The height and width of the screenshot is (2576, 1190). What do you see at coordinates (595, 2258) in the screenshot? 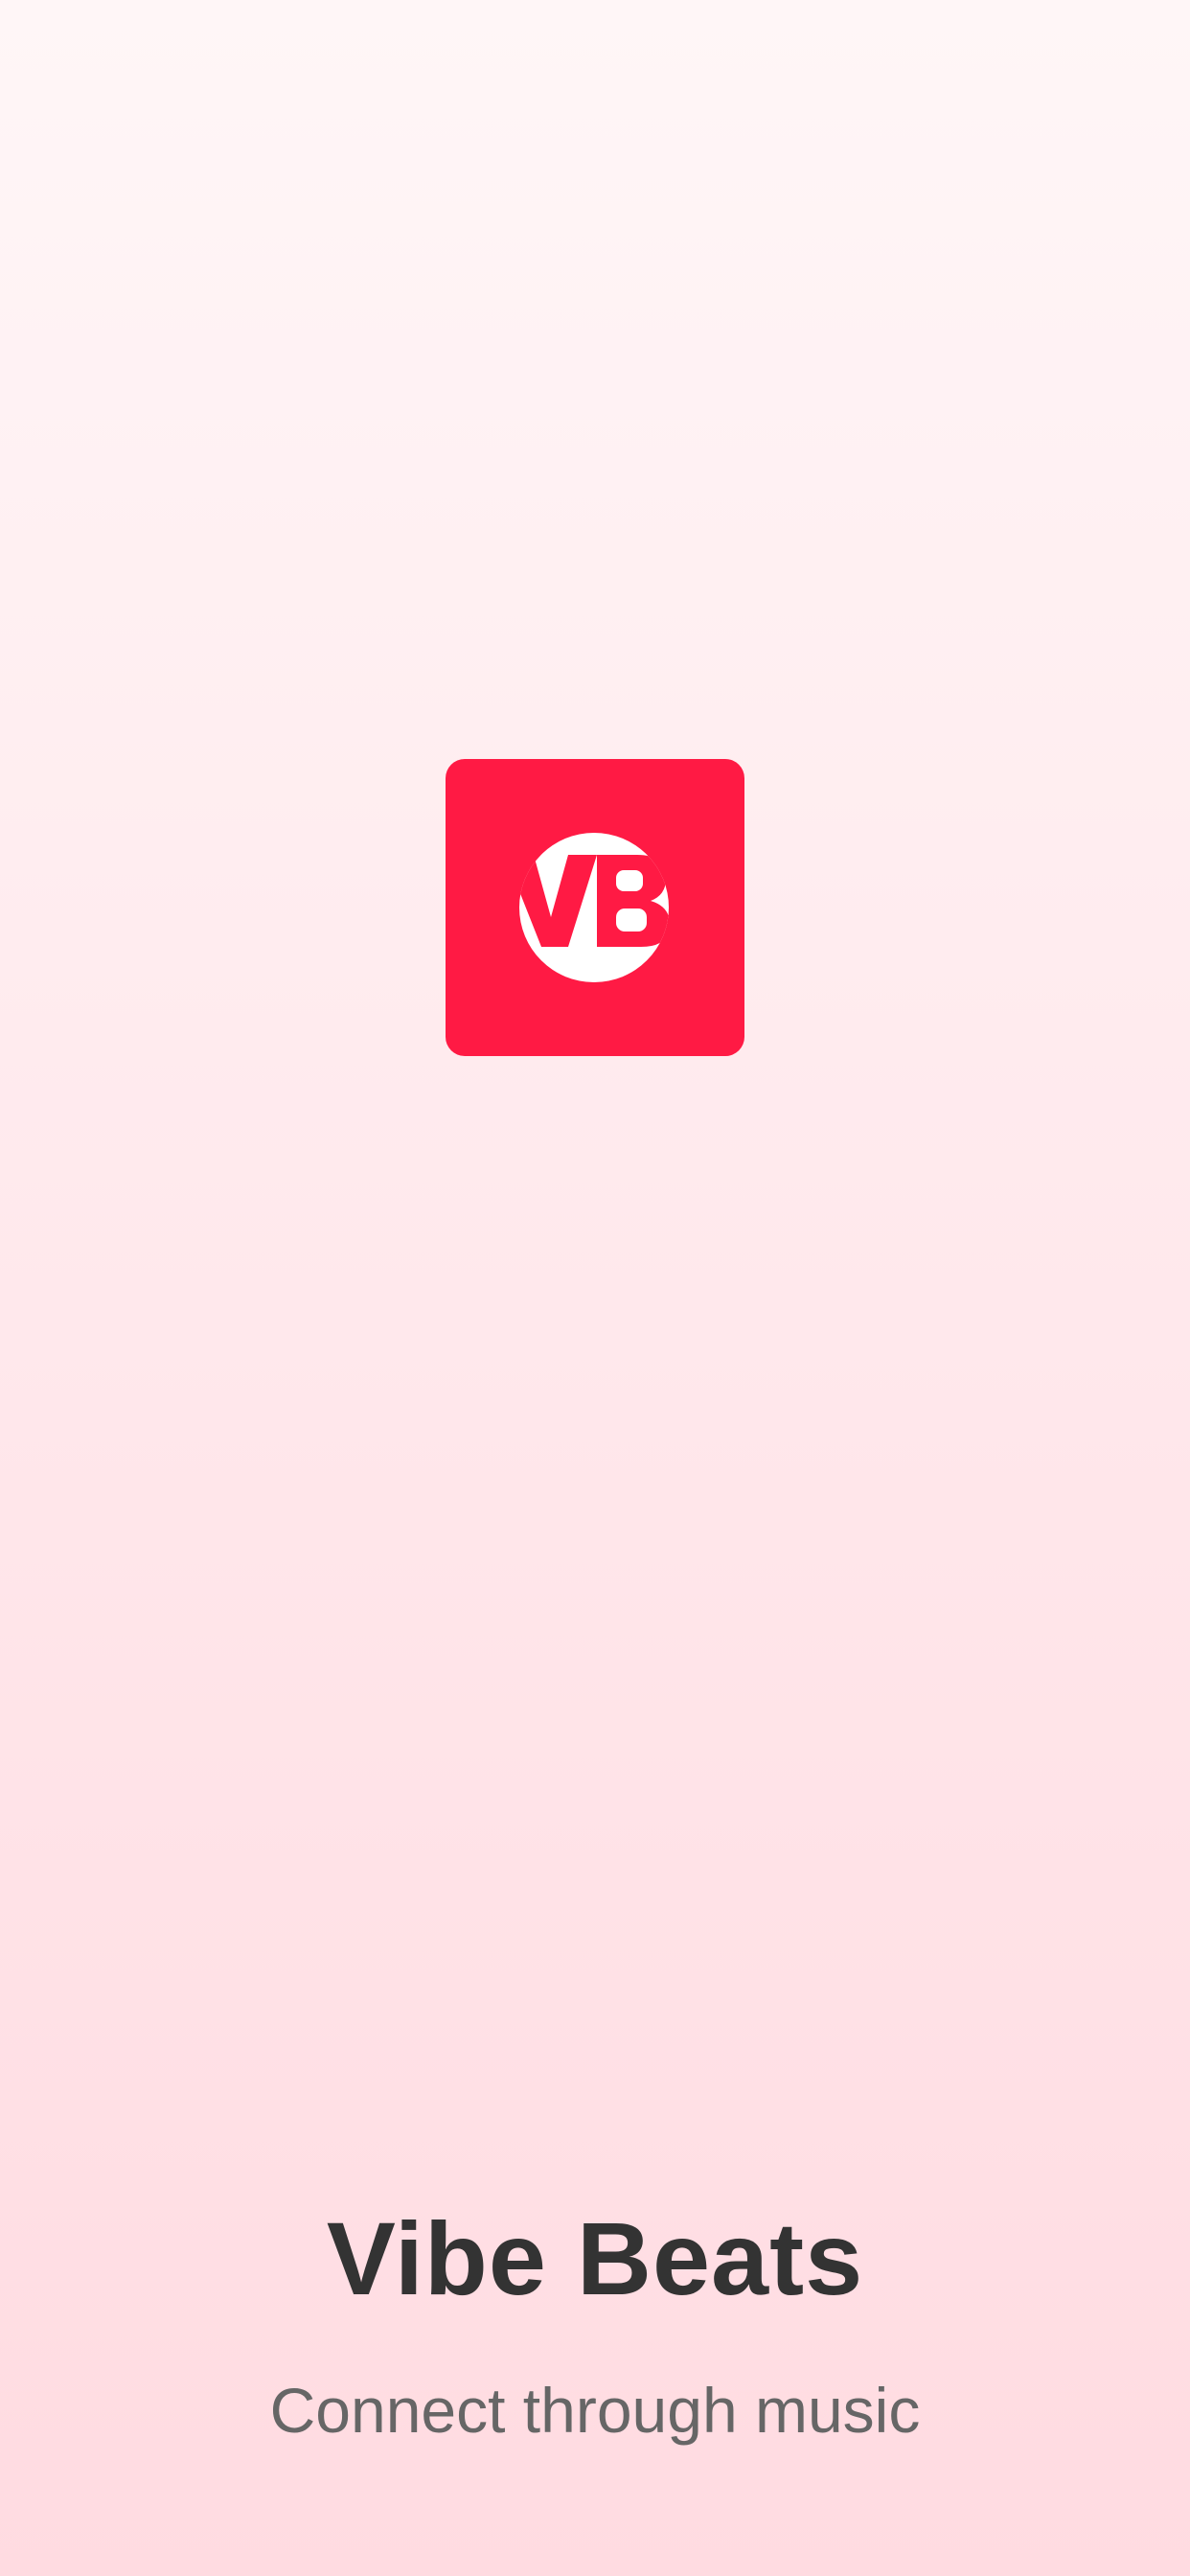
I see `app-title: Vibe Beats` at bounding box center [595, 2258].